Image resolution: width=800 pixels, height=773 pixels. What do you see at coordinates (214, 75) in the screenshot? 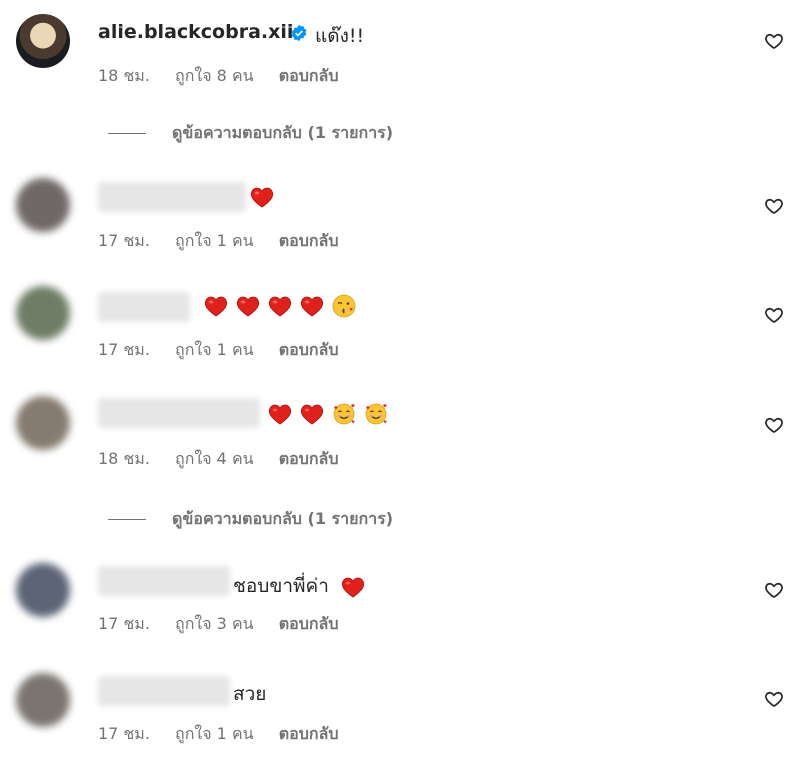
I see `like-count: ถูกใจ 8 คน` at bounding box center [214, 75].